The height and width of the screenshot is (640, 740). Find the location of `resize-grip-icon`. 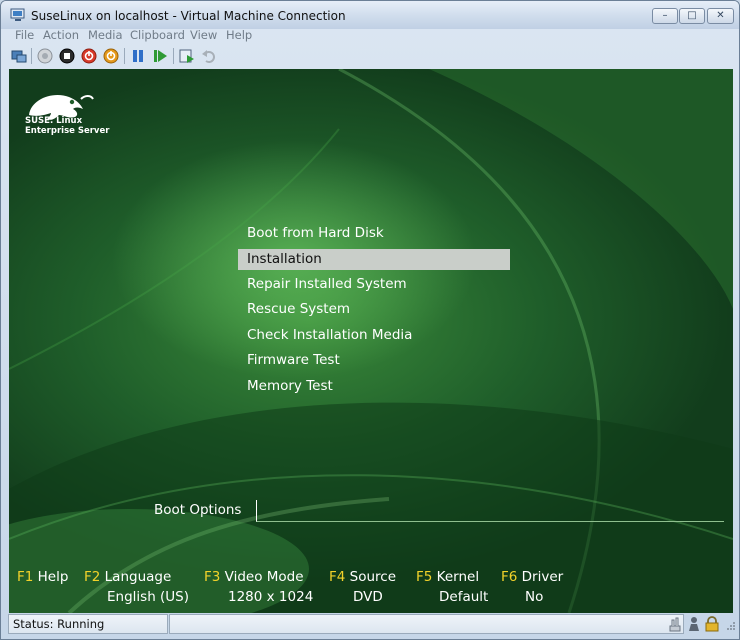

resize-grip-icon is located at coordinates (730, 624).